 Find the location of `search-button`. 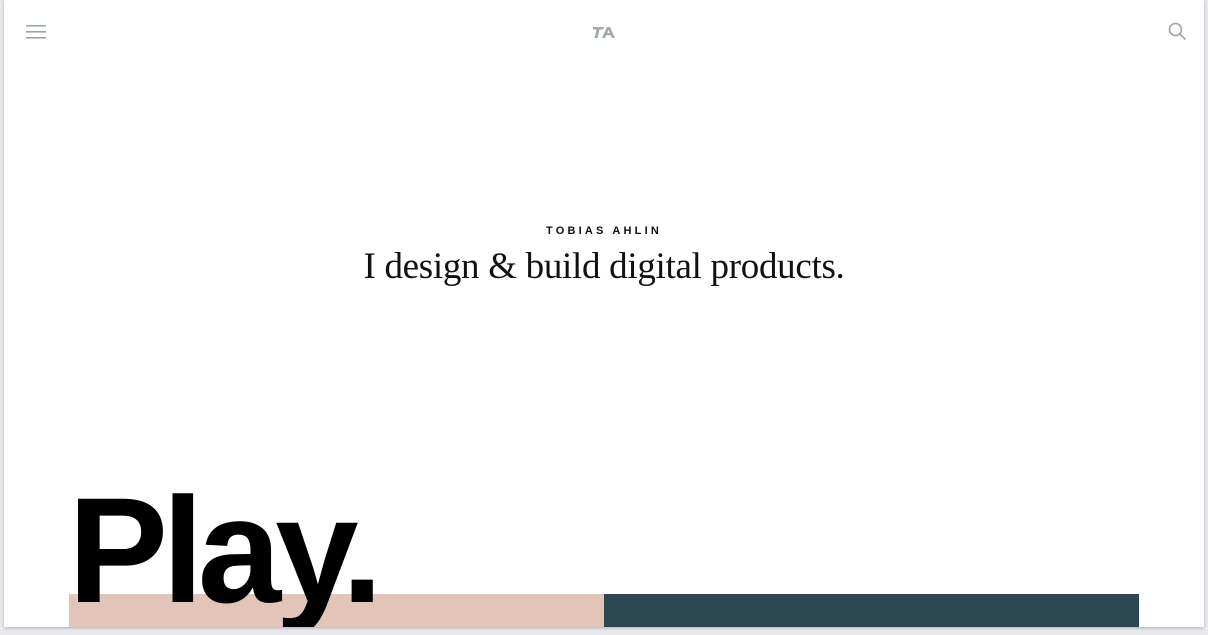

search-button is located at coordinates (1177, 31).